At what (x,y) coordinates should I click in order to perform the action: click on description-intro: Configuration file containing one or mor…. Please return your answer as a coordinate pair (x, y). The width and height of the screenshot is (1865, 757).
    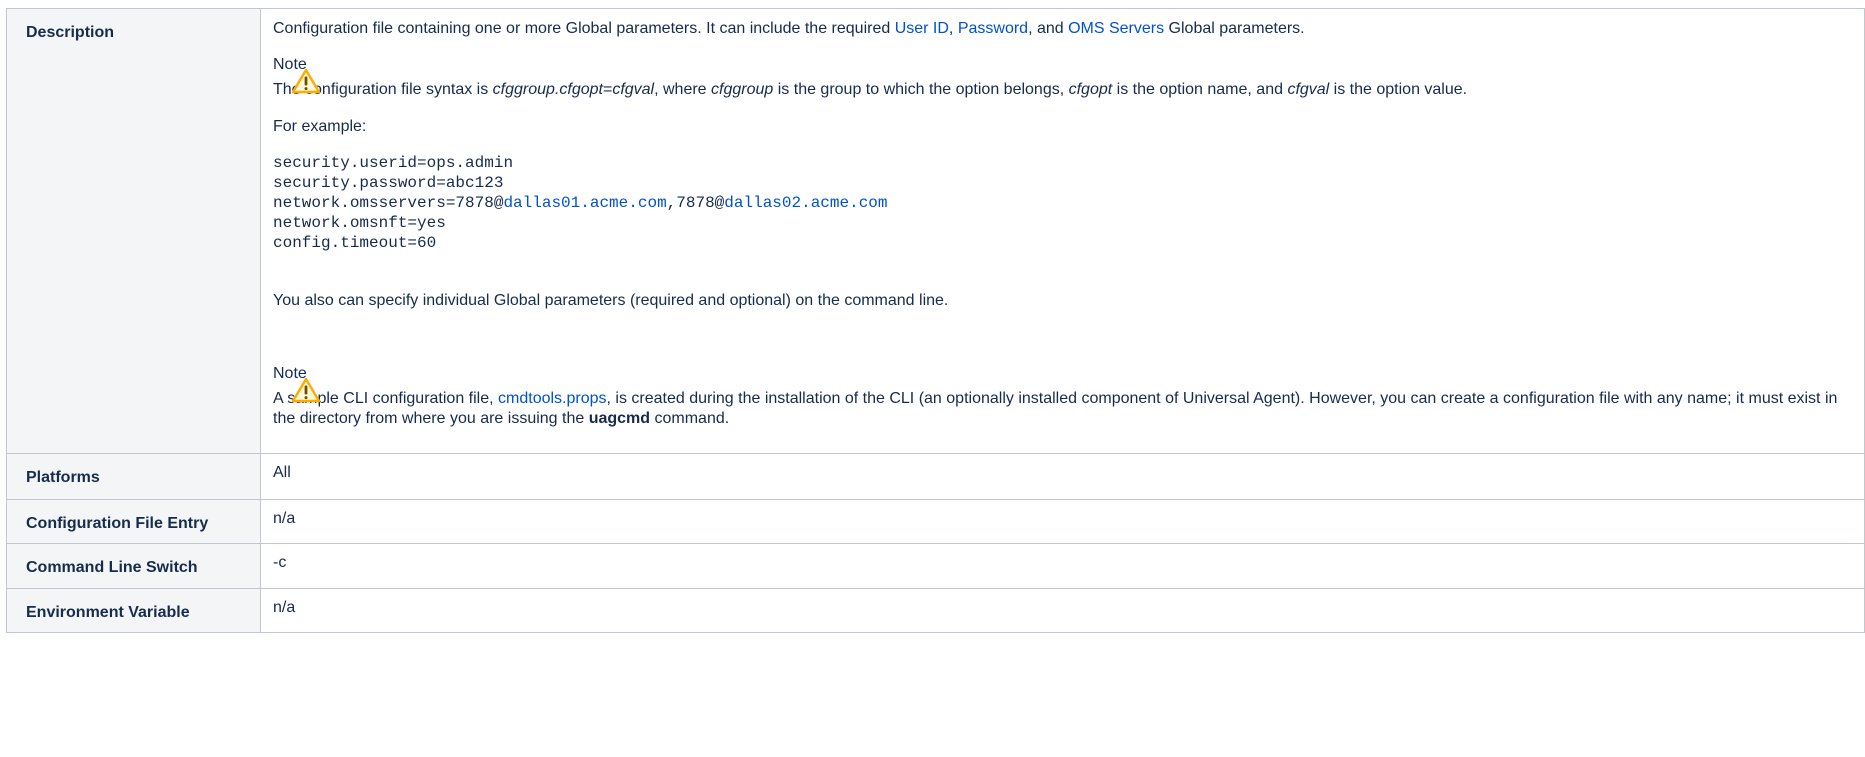
    Looking at the image, I should click on (789, 28).